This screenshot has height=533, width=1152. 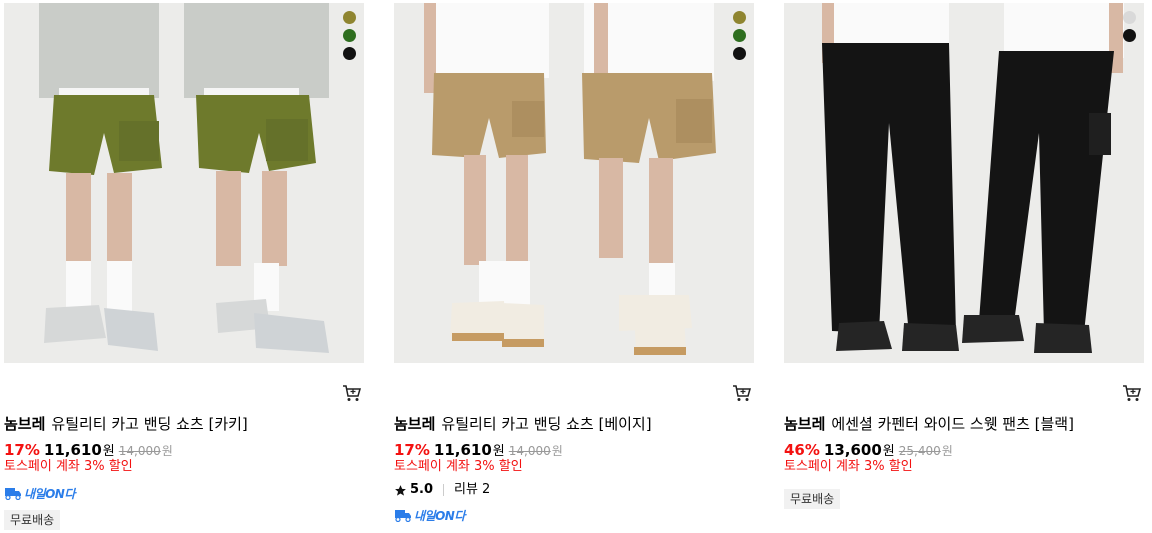 I want to click on rating-row: 5.0 리뷰 2, so click(x=442, y=490).